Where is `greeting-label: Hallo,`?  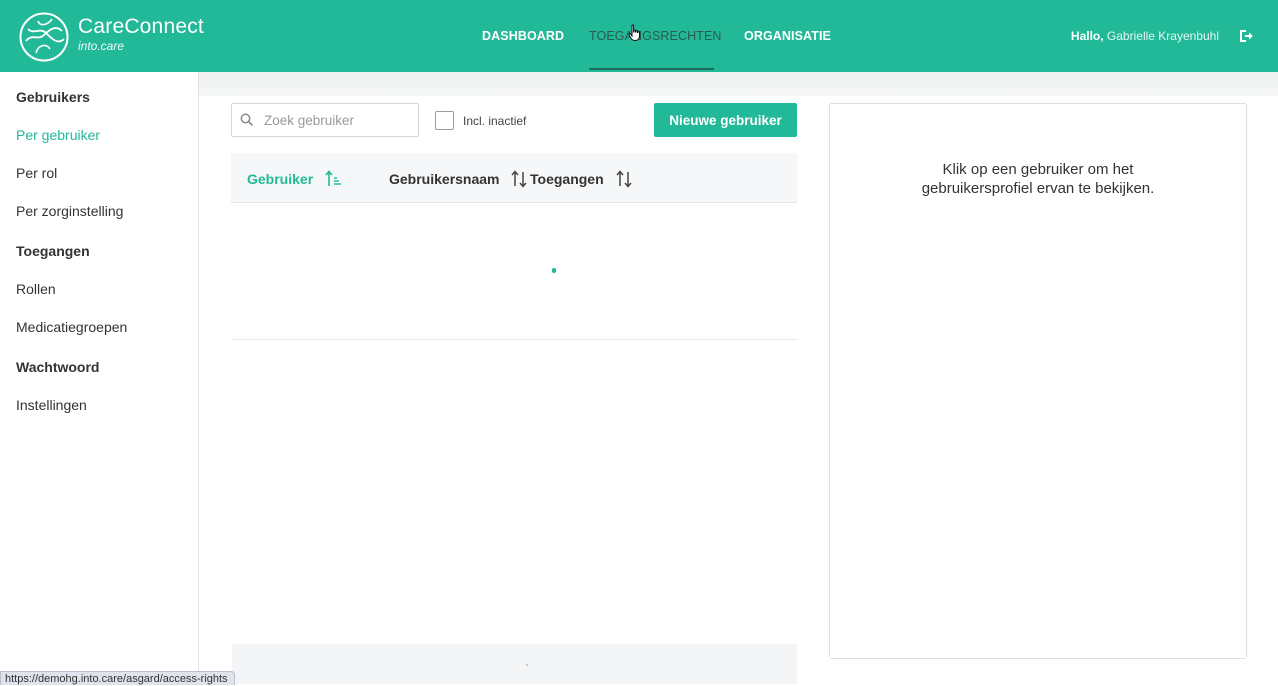
greeting-label: Hallo, is located at coordinates (1087, 36).